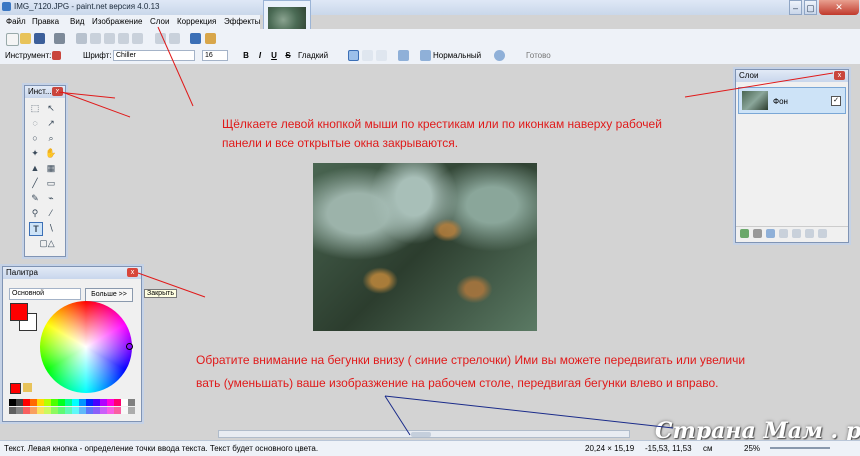  I want to click on arrow-to-layers-close, so click(759, 85).